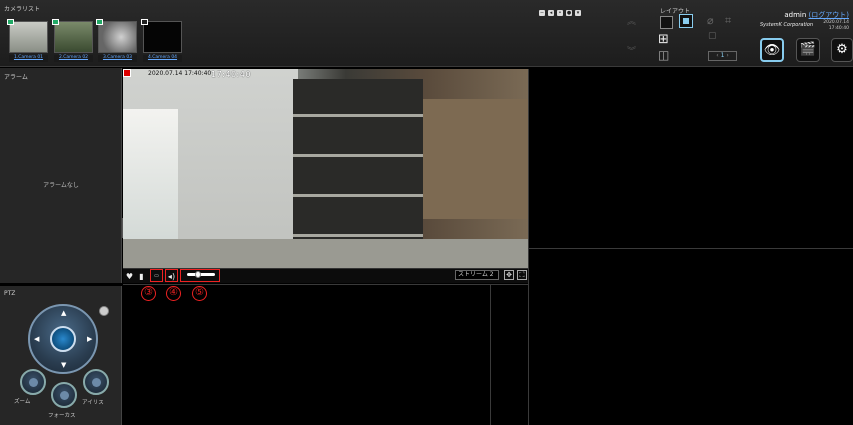  Describe the element at coordinates (162, 58) in the screenshot. I see `camera-thumb-label: 4.Camera 04` at that location.